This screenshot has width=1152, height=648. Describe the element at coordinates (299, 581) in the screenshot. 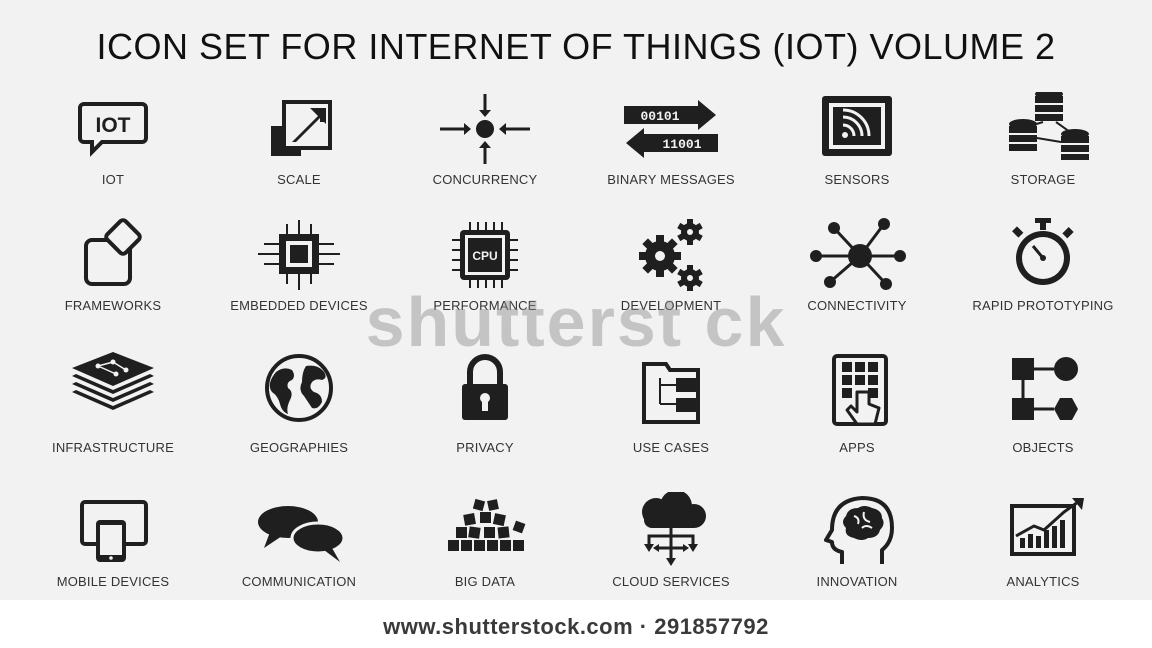

I see `icon-label: COMMUNICATION` at that location.